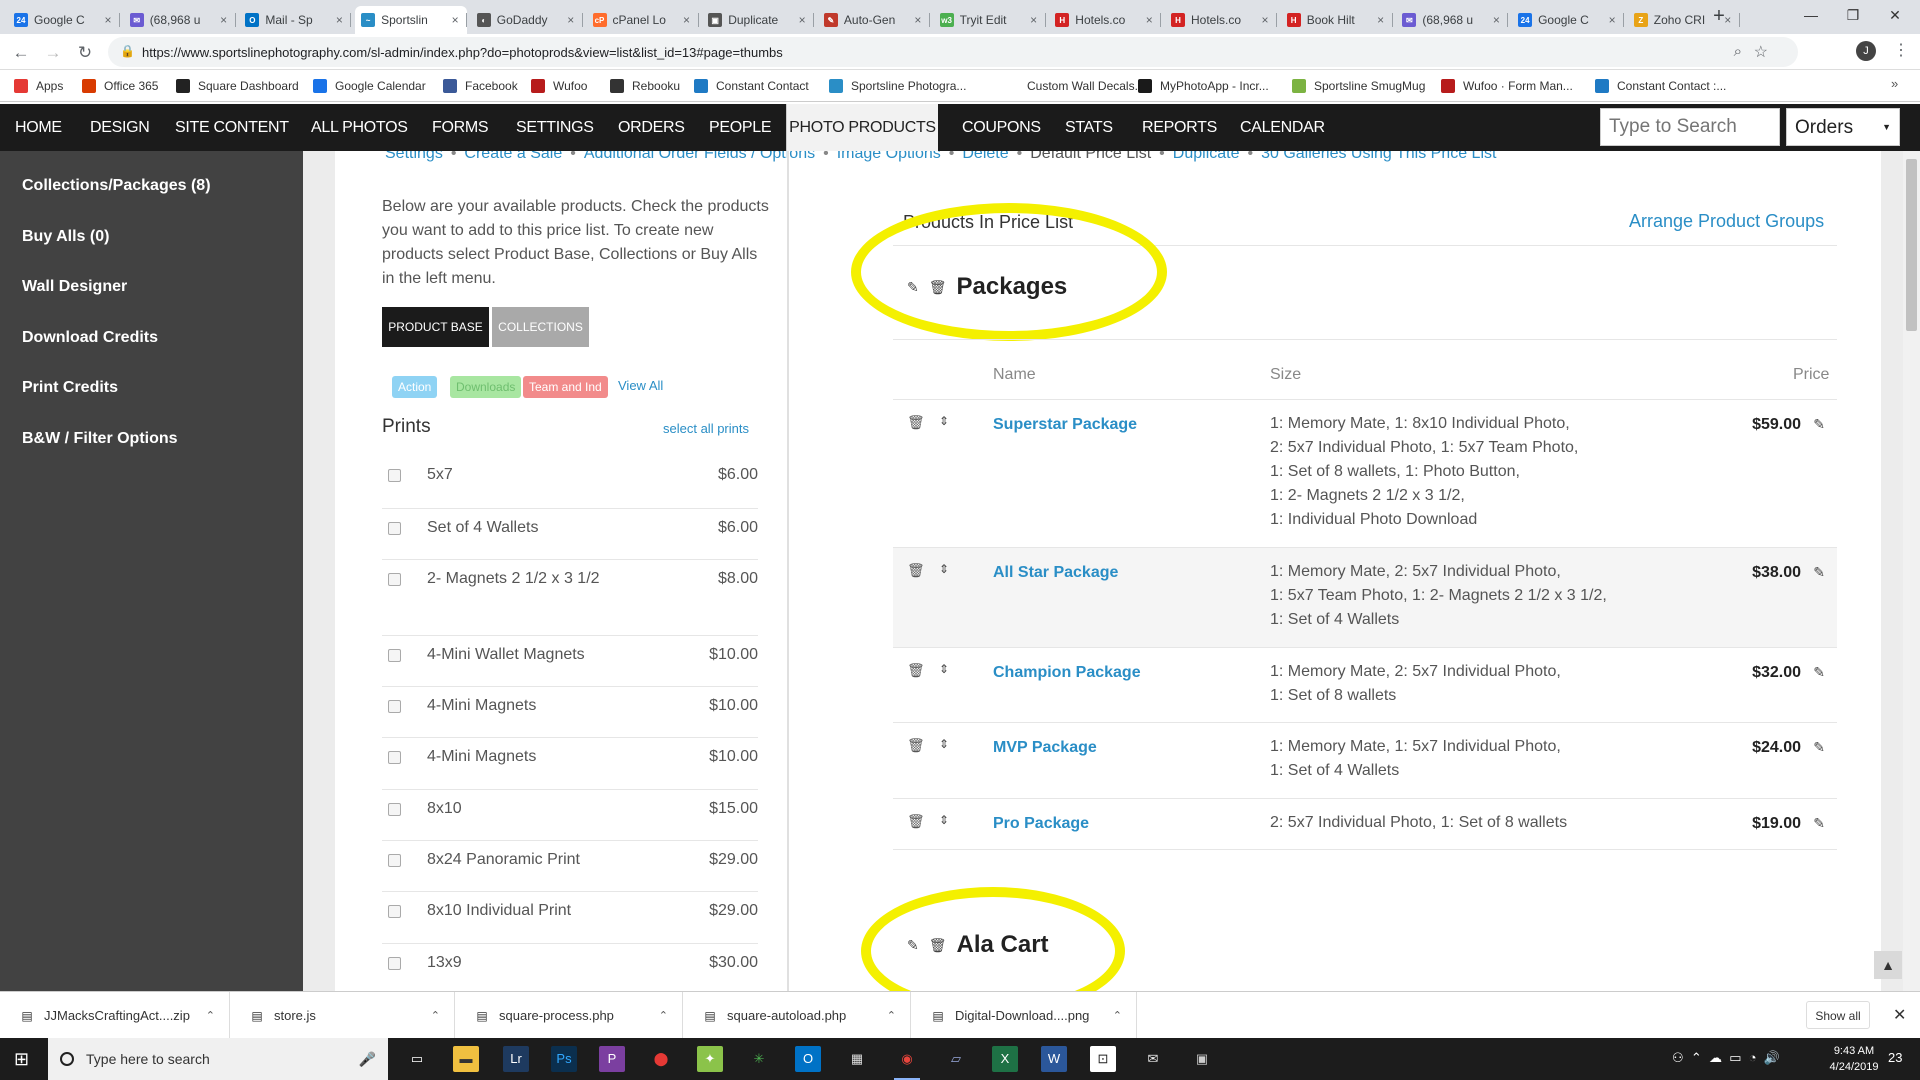  Describe the element at coordinates (569, 1015) in the screenshot. I see `download-item: ▤ square-process.php ⌃` at that location.